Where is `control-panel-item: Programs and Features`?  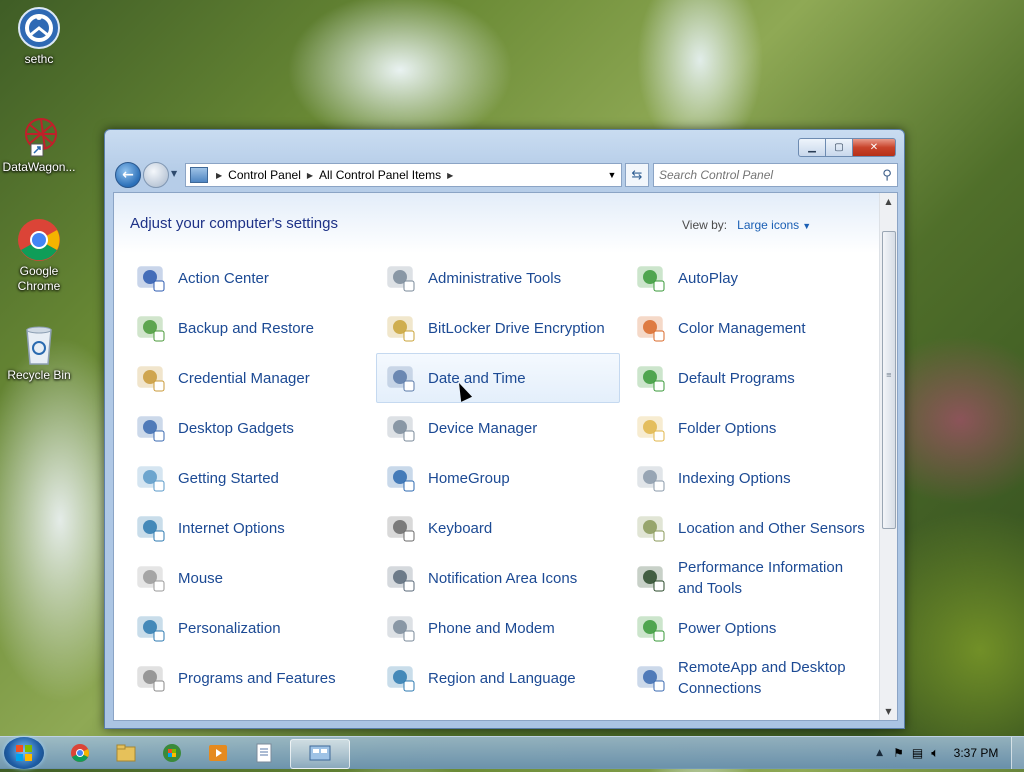 control-panel-item: Programs and Features is located at coordinates (248, 678).